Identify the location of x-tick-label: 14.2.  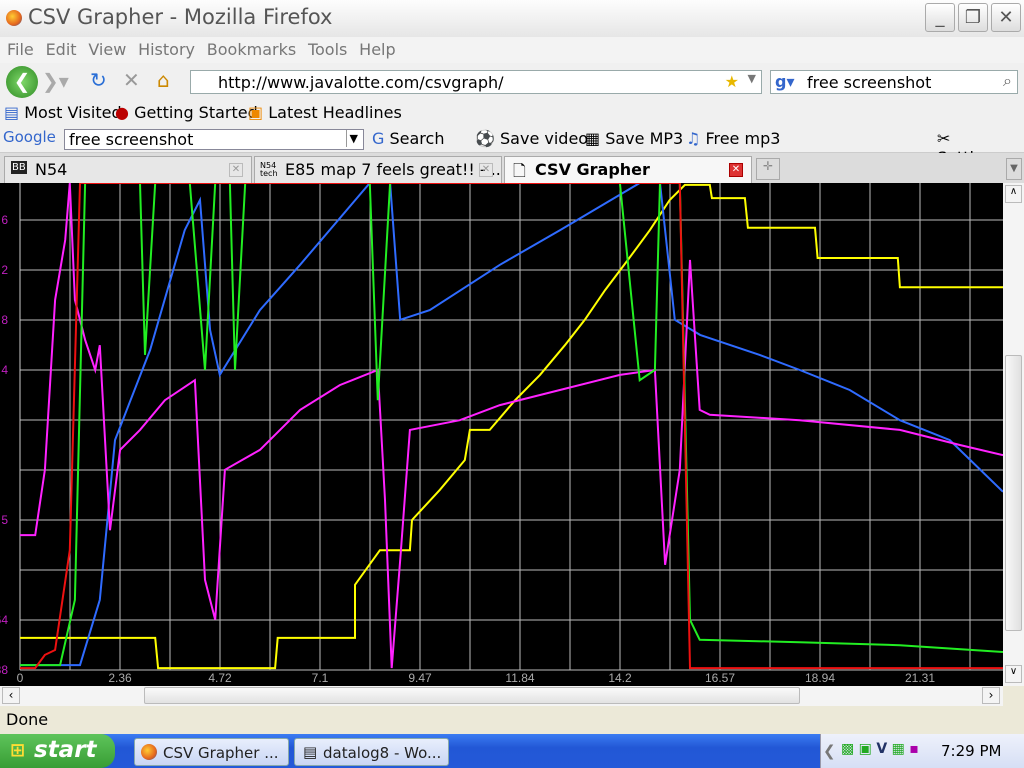
(620, 678).